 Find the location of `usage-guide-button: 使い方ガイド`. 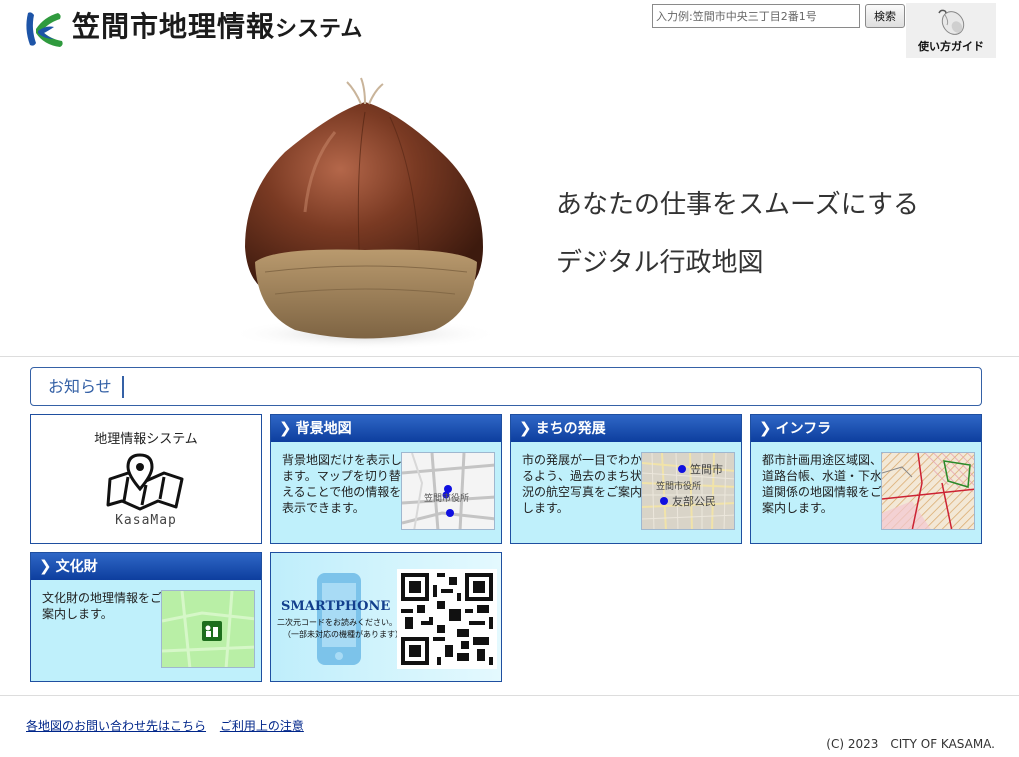

usage-guide-button: 使い方ガイド is located at coordinates (951, 30).